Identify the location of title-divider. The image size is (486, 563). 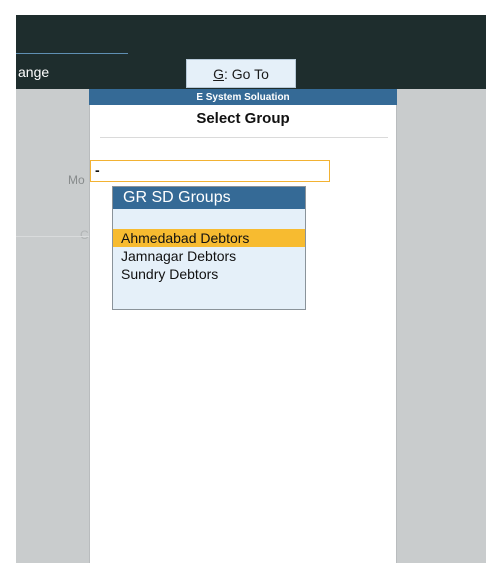
(244, 137).